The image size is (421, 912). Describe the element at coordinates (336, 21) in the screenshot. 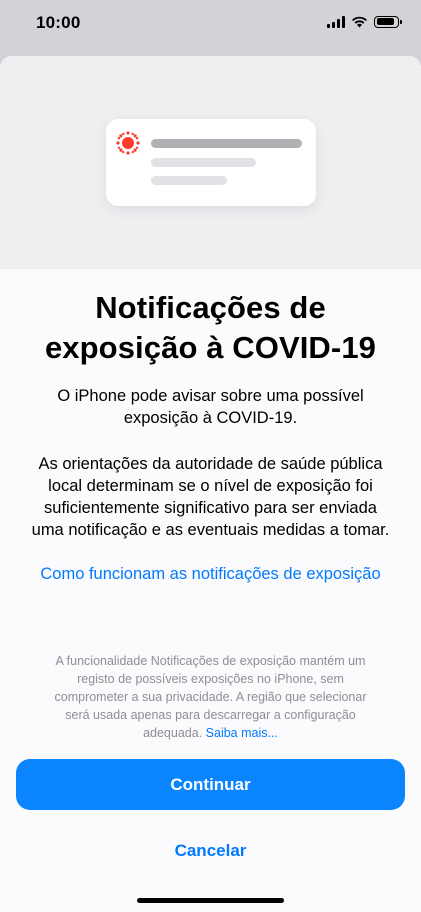

I see `cellular-signal-icon` at that location.